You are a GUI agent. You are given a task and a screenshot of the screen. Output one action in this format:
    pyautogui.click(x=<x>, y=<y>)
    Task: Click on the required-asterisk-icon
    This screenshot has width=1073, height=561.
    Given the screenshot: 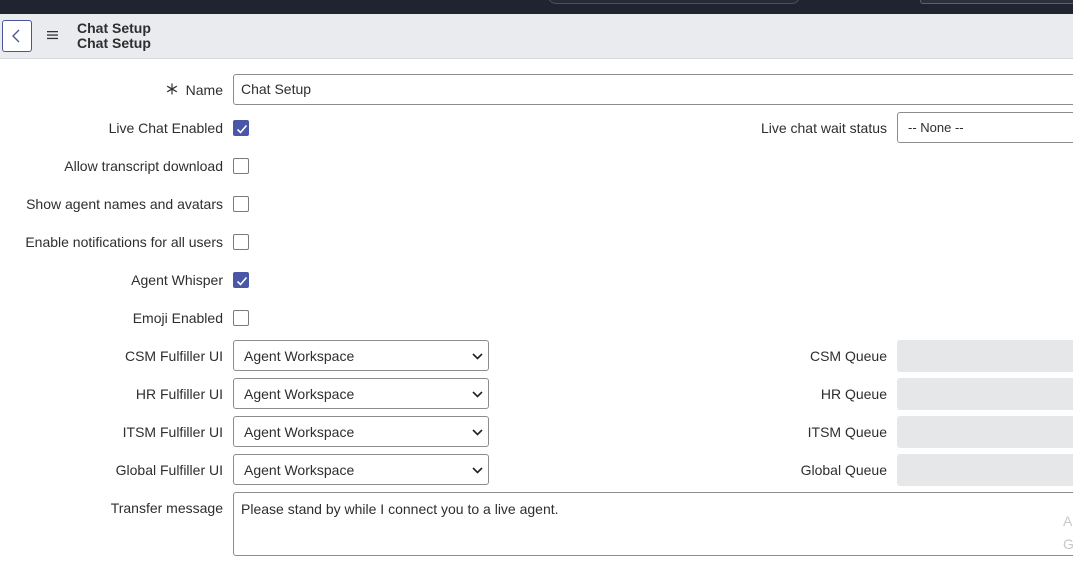 What is the action you would take?
    pyautogui.click(x=172, y=89)
    